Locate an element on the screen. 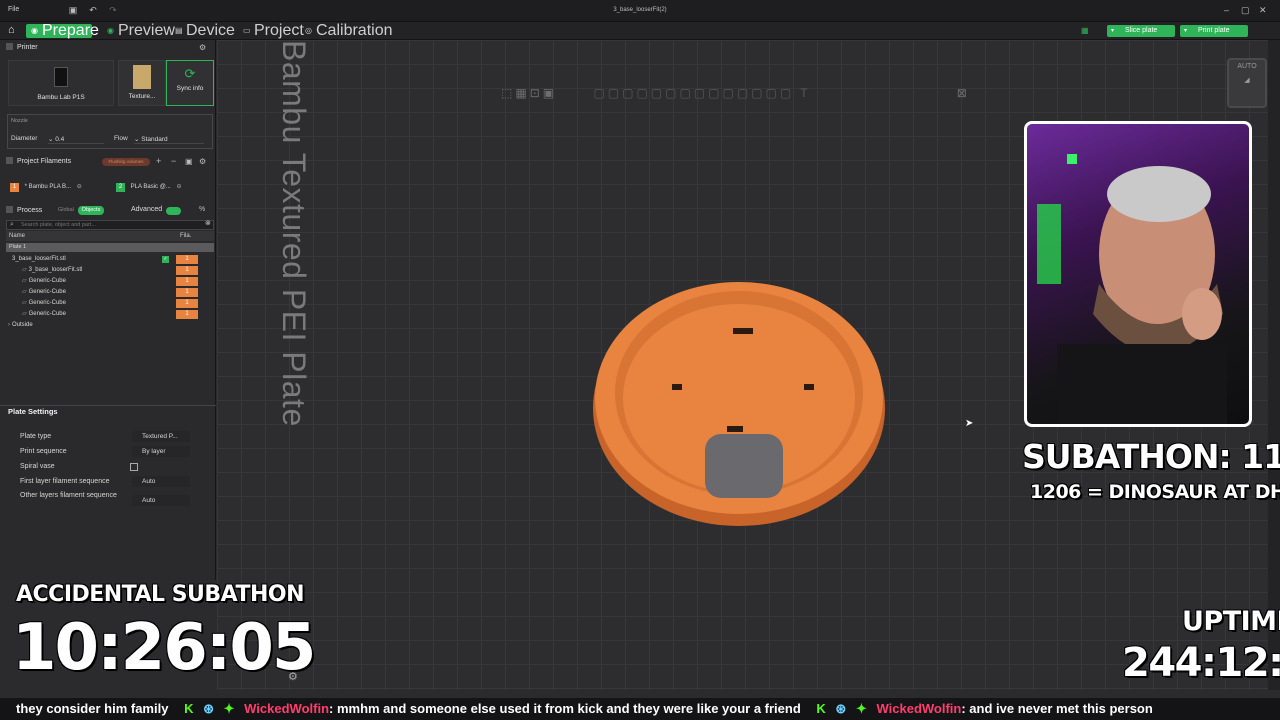  printer-section-title: Printer is located at coordinates (27, 47).